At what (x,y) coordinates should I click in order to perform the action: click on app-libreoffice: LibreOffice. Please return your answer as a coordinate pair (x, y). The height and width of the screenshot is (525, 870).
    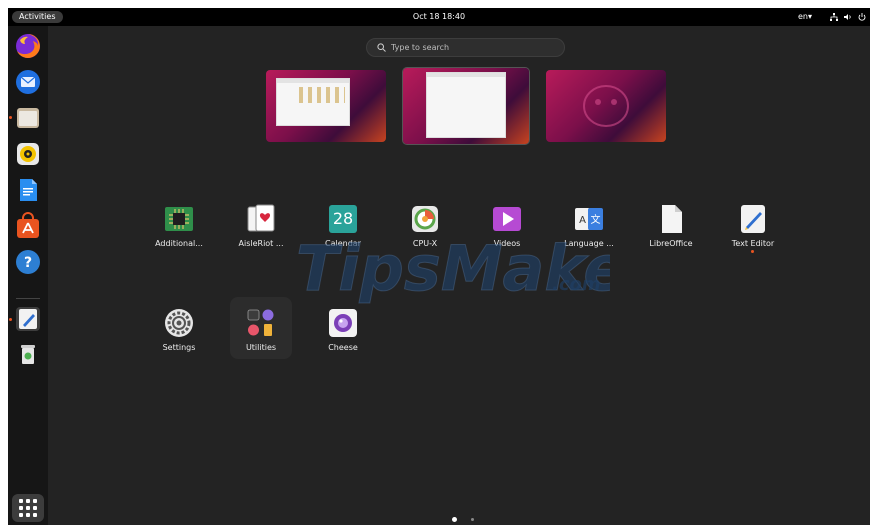
    Looking at the image, I should click on (671, 233).